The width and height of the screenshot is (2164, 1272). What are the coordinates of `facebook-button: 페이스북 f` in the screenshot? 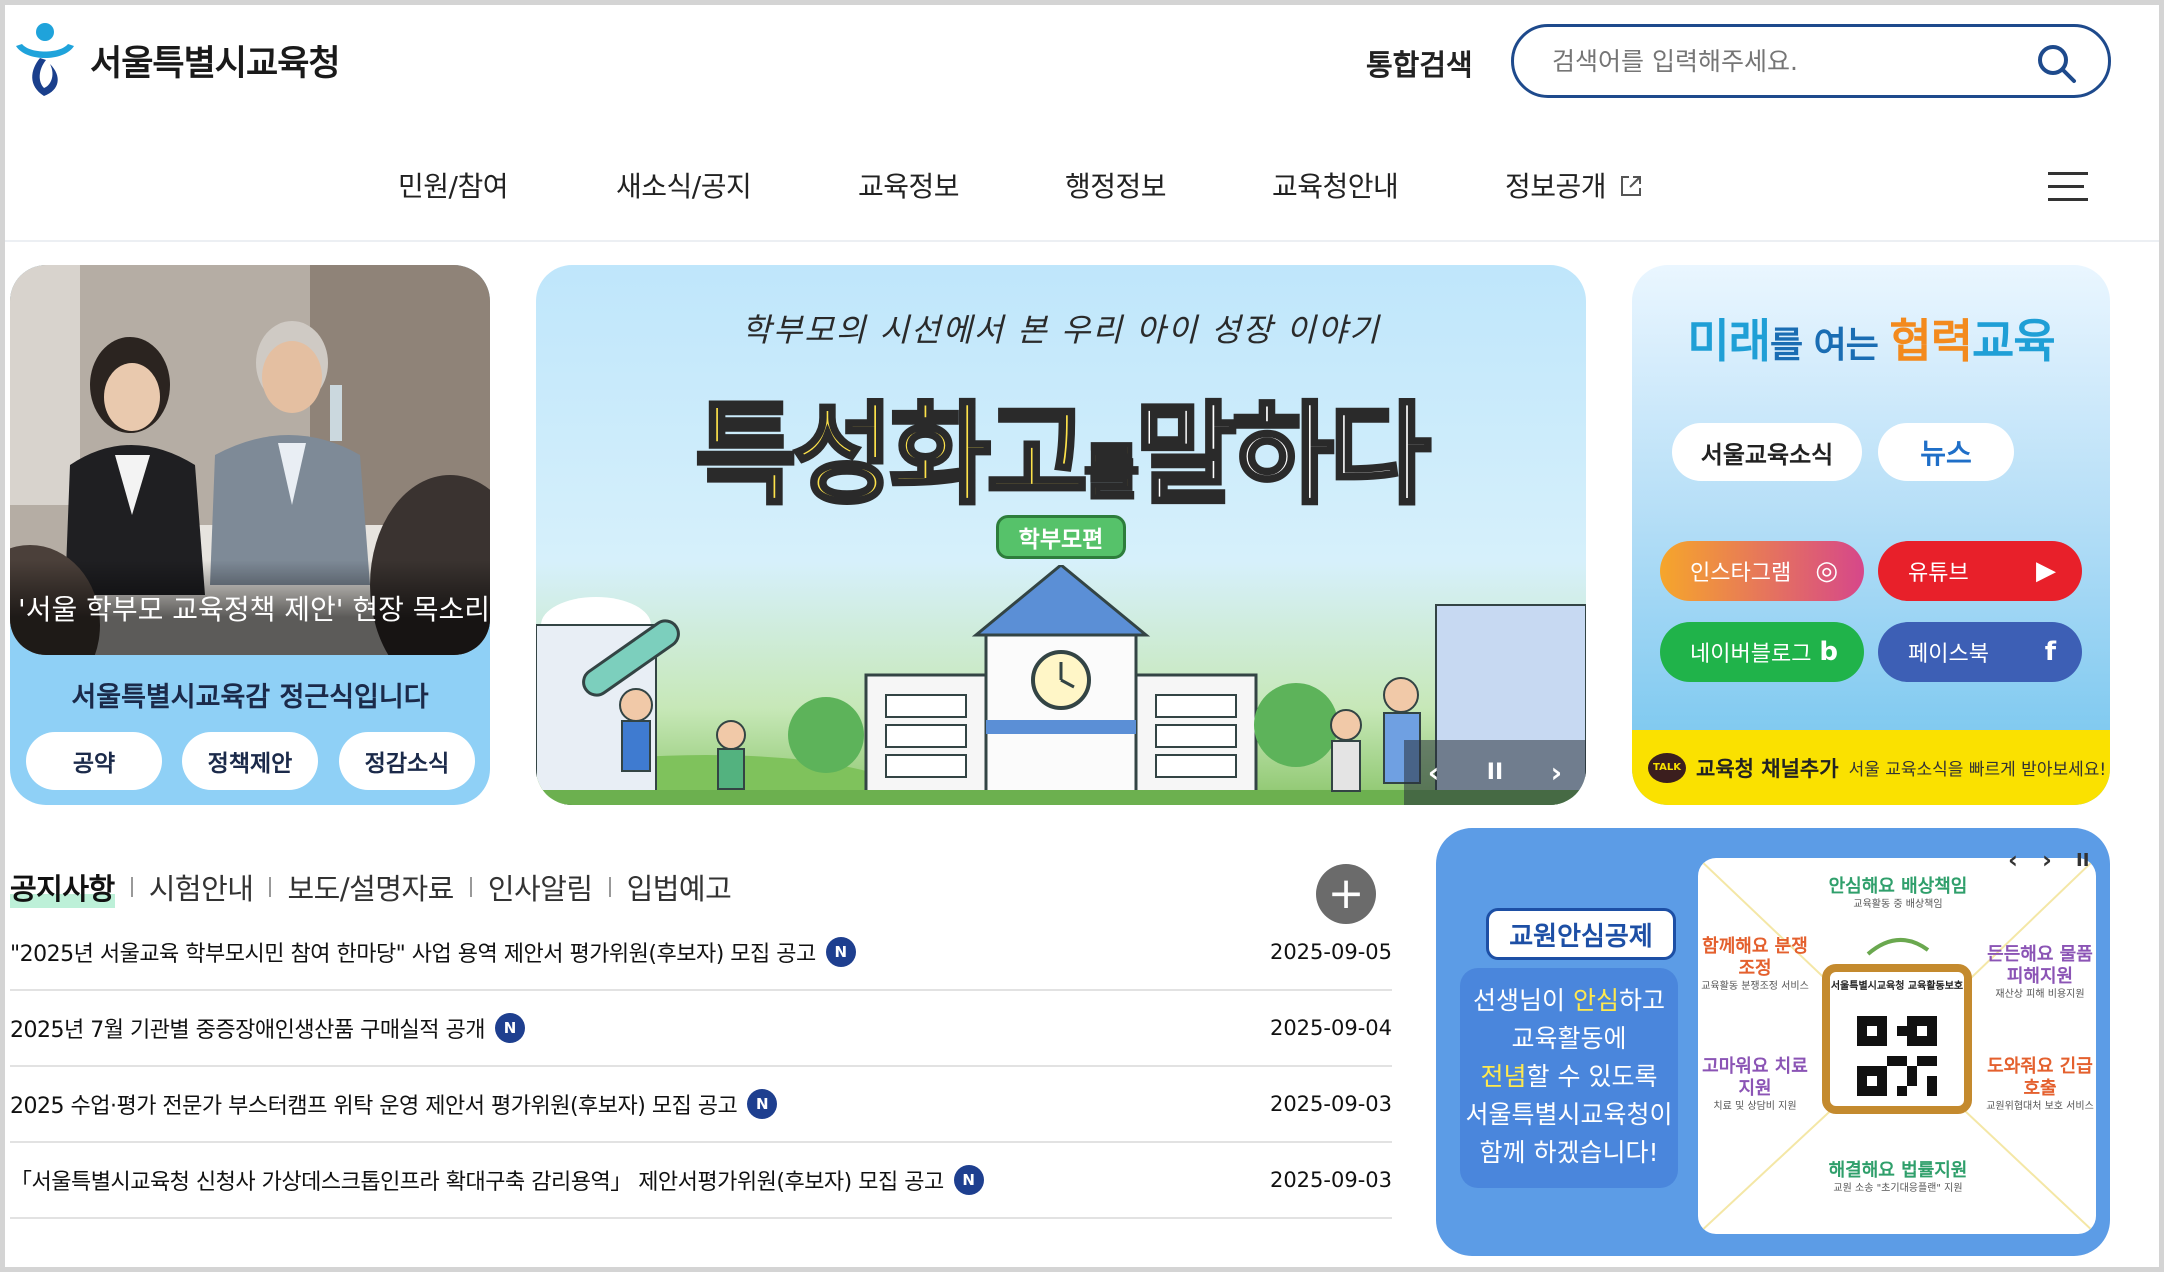 It's located at (1980, 652).